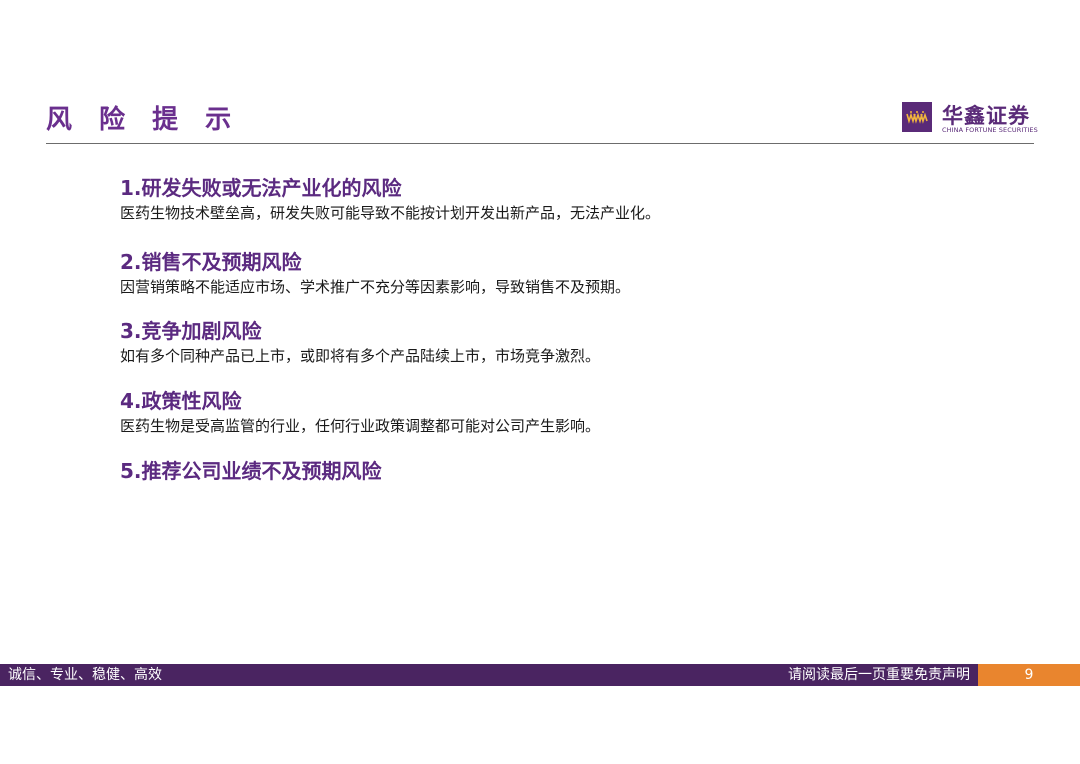 This screenshot has height=764, width=1080. I want to click on risk-description: 医药生物是受高监管的行业，任何行业政策调整都可能对公司产生影响。, so click(360, 426).